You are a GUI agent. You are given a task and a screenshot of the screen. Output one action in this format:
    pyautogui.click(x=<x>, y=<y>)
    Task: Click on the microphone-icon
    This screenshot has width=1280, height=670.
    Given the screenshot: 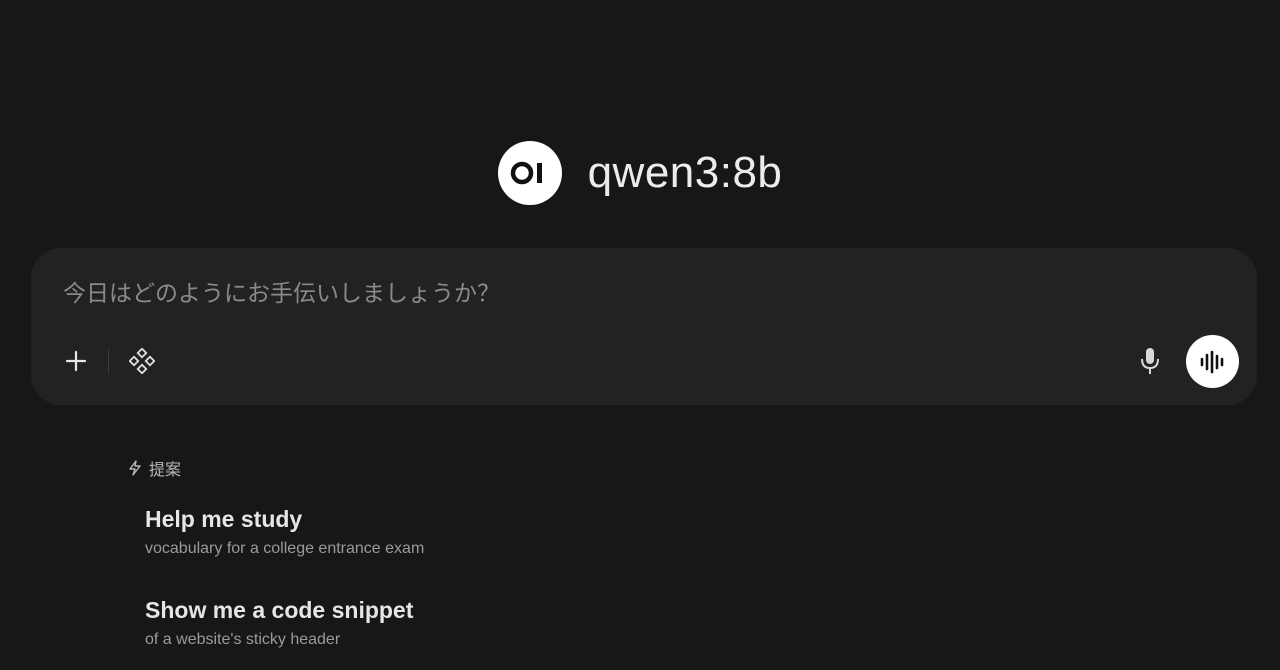 What is the action you would take?
    pyautogui.click(x=1150, y=361)
    